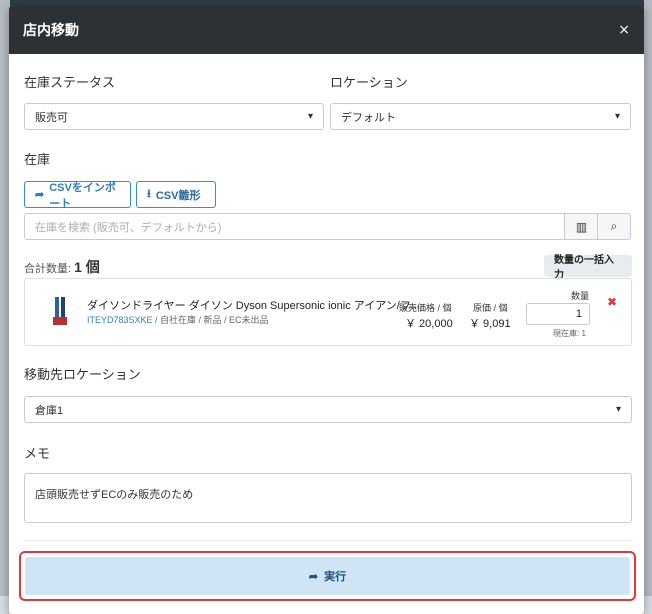  I want to click on total-quantity: 合計数量: 1 個, so click(62, 267).